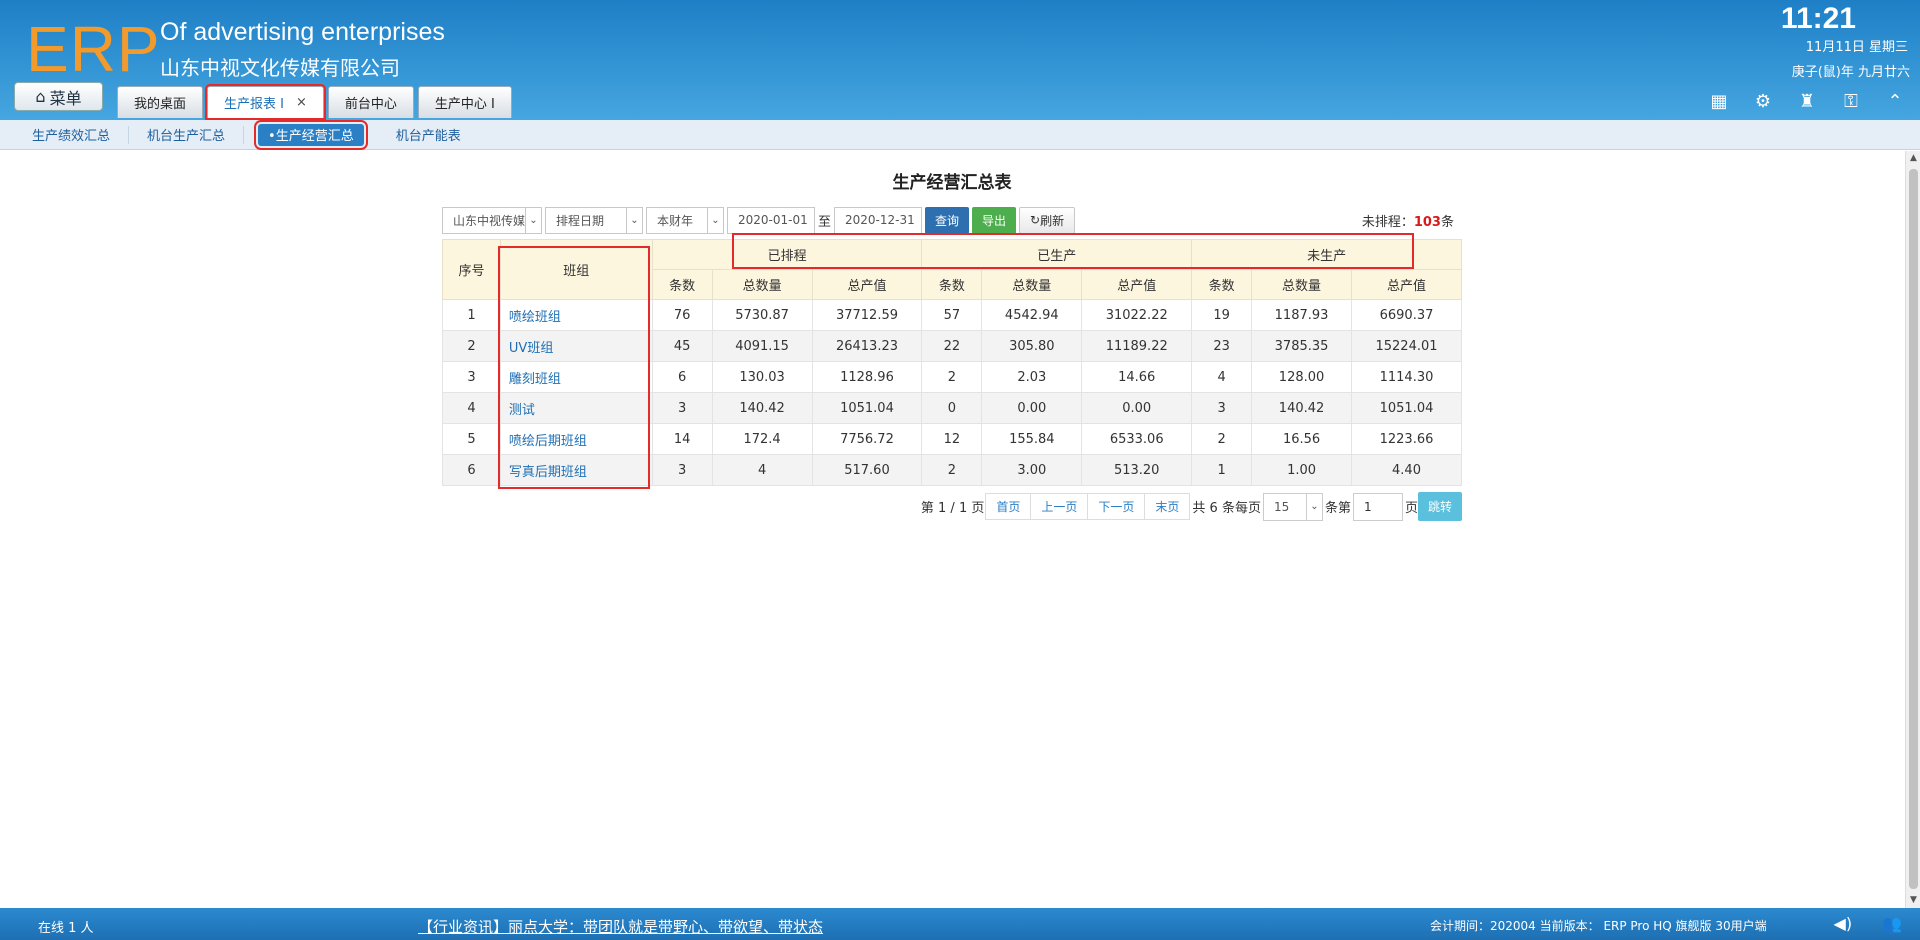 The height and width of the screenshot is (940, 1920). I want to click on group-link: 测试, so click(576, 408).